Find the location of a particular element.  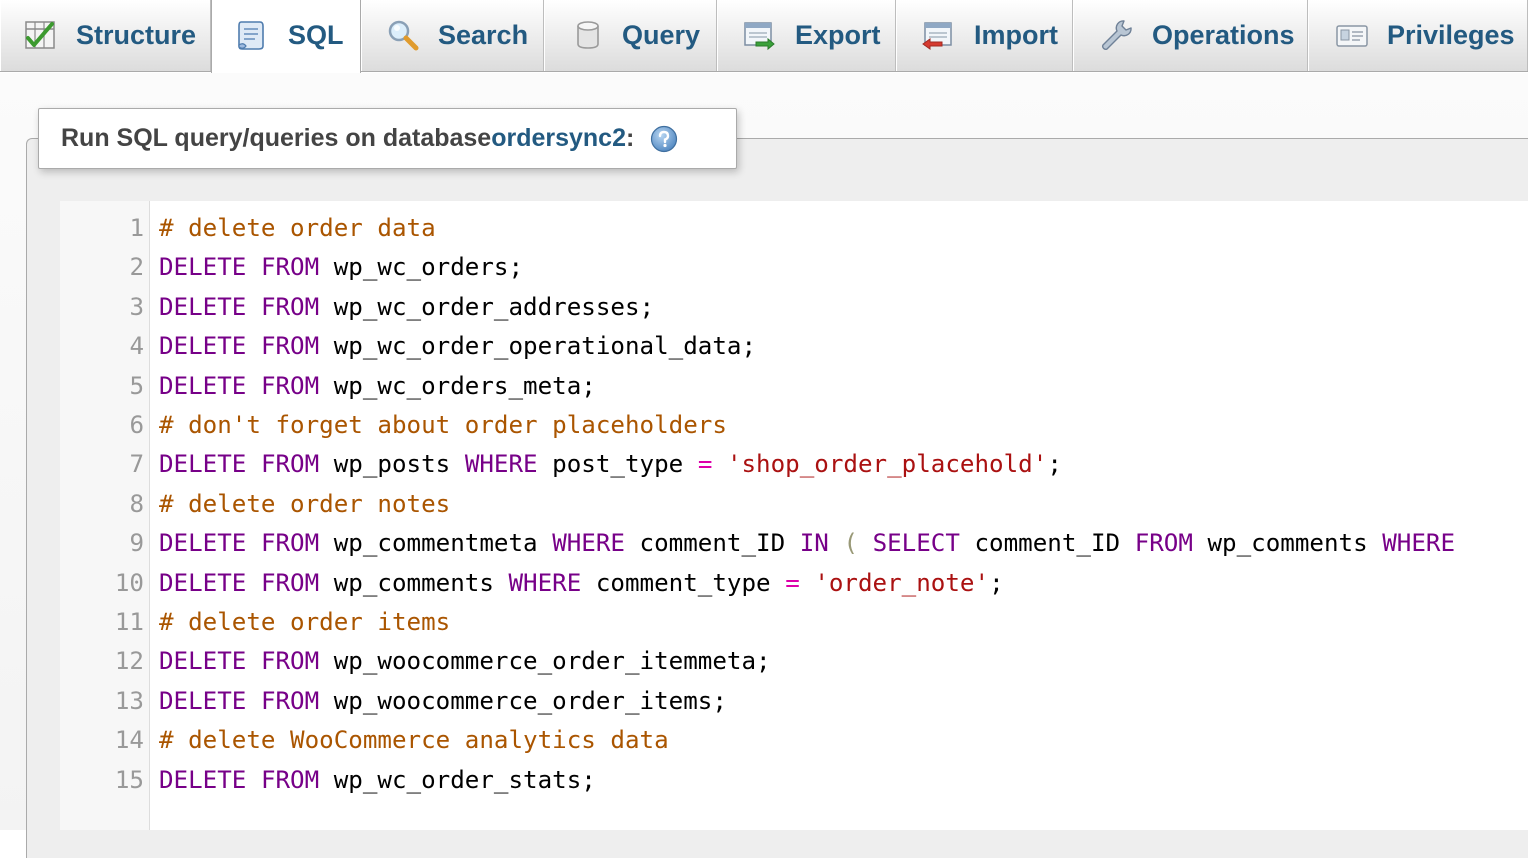

sql-identifier: wp_wc_order_addresses; is located at coordinates (487, 306).